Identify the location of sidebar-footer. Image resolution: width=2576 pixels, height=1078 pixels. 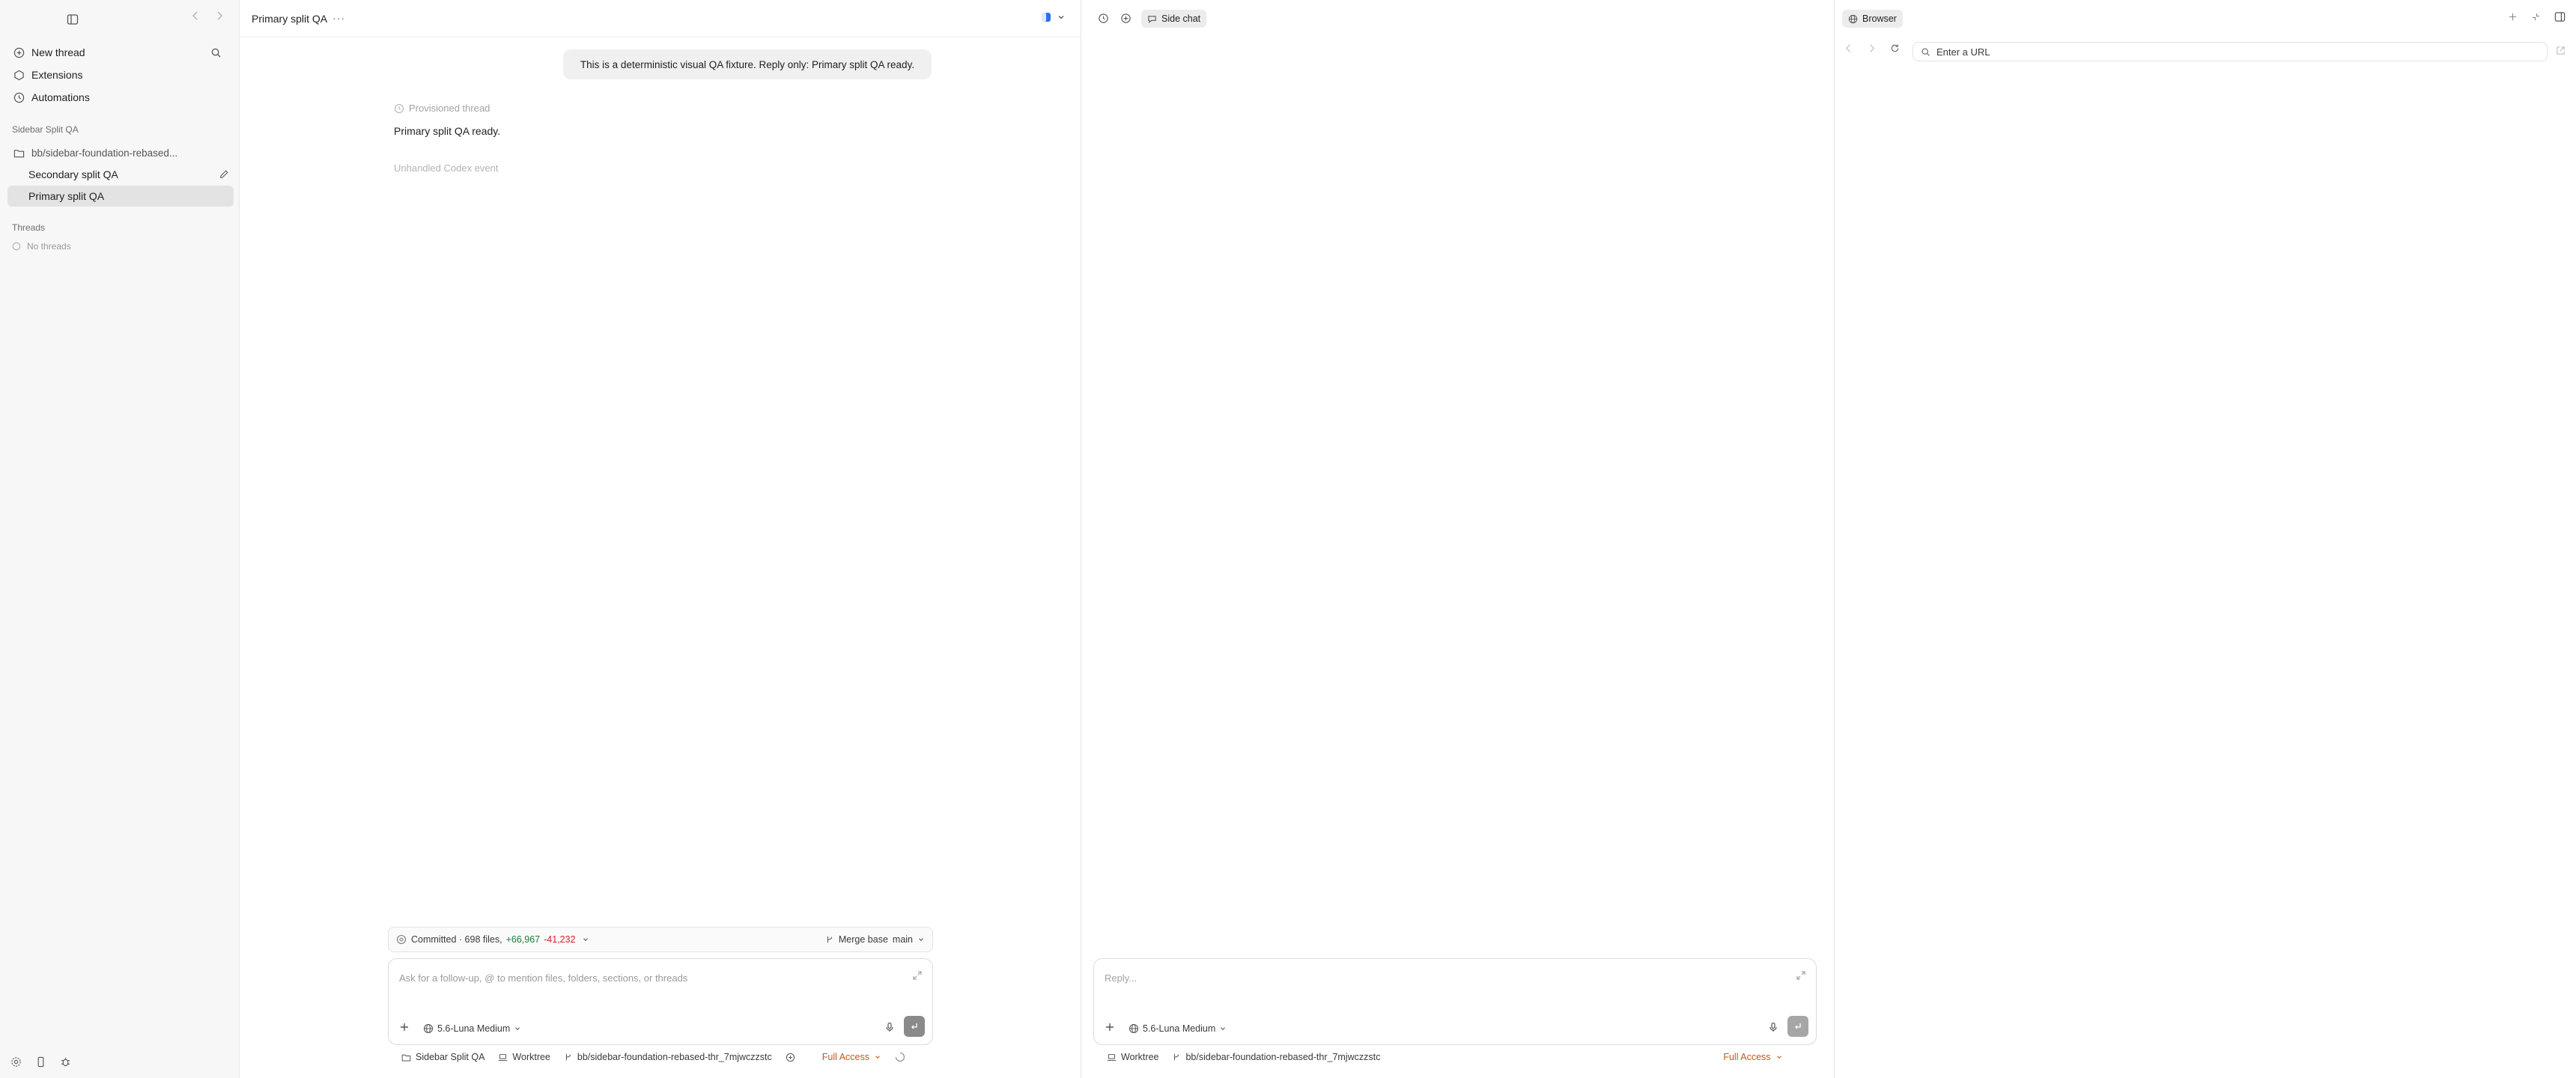
(40, 1062).